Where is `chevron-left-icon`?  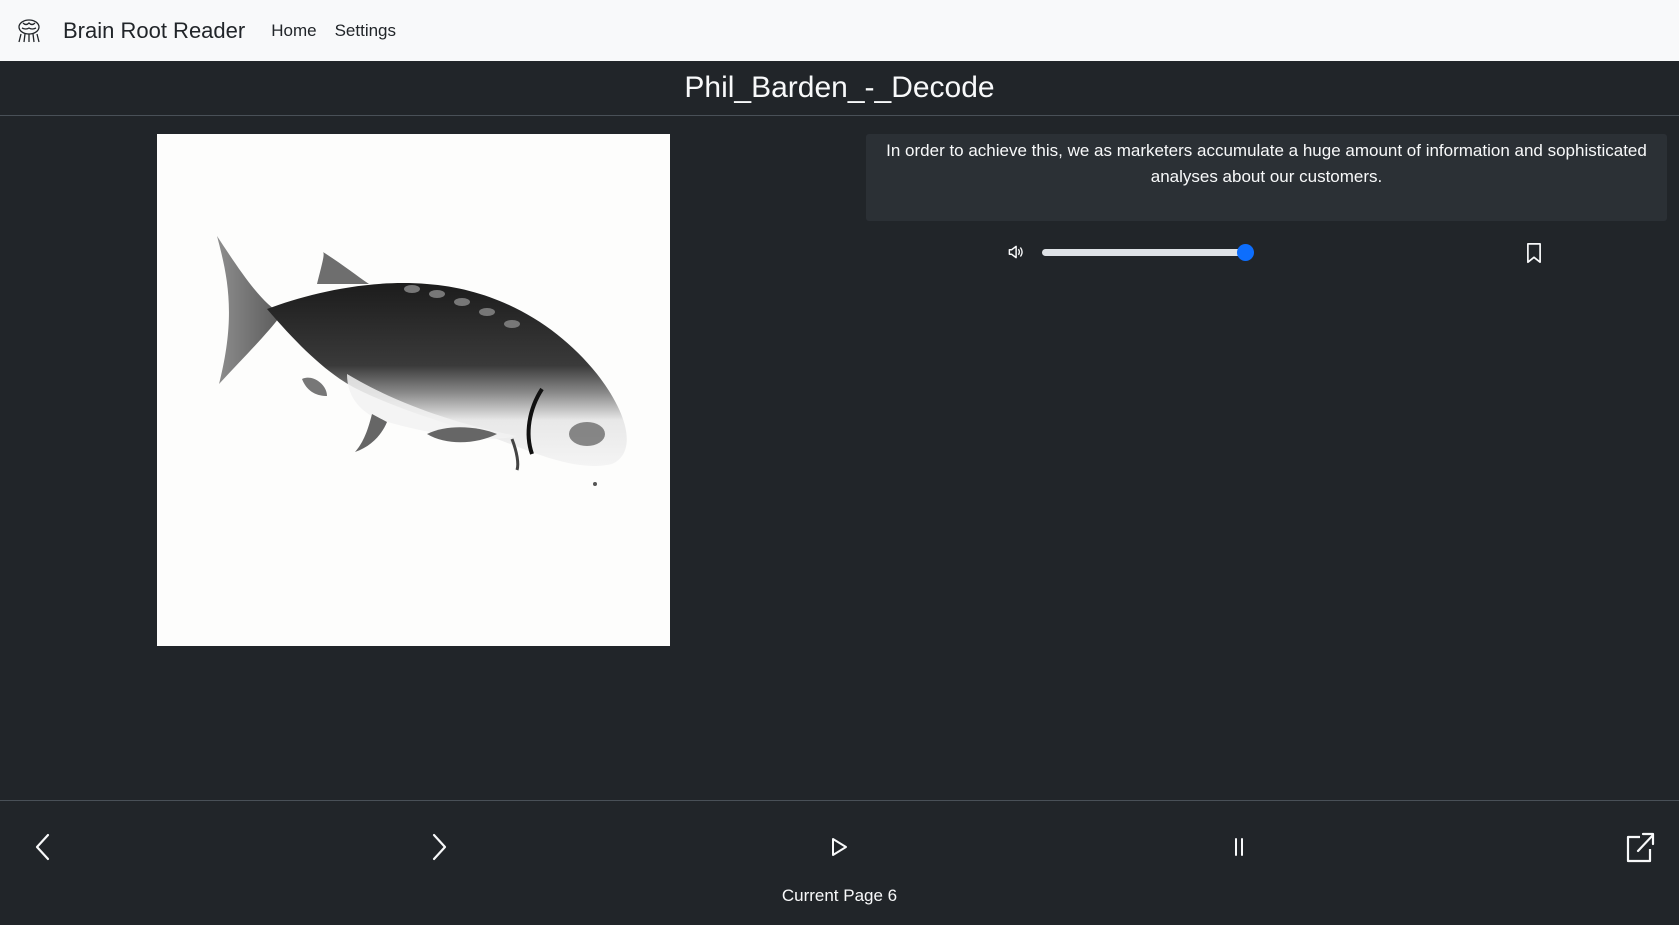 chevron-left-icon is located at coordinates (42, 847).